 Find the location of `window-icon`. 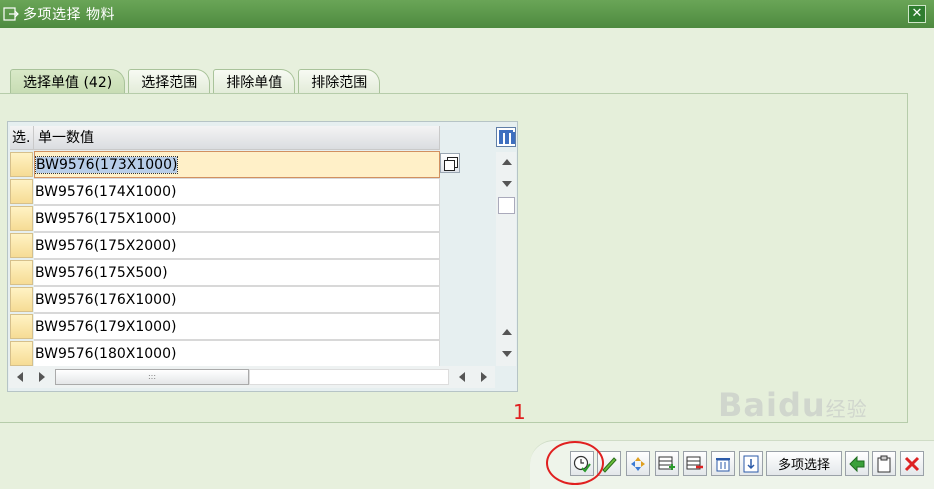

window-icon is located at coordinates (11, 14).